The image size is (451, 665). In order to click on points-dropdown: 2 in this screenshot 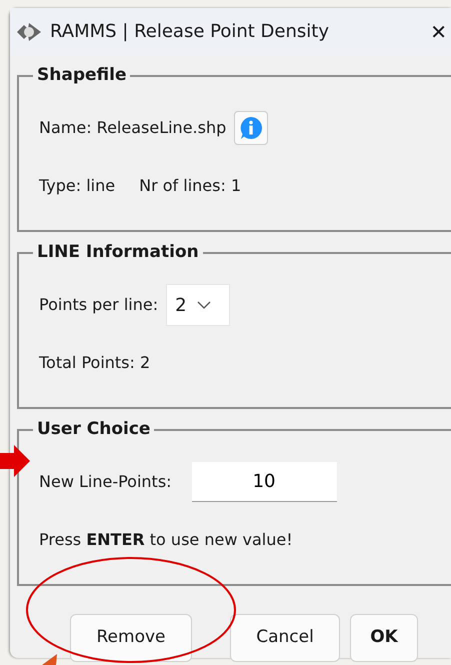, I will do `click(198, 305)`.